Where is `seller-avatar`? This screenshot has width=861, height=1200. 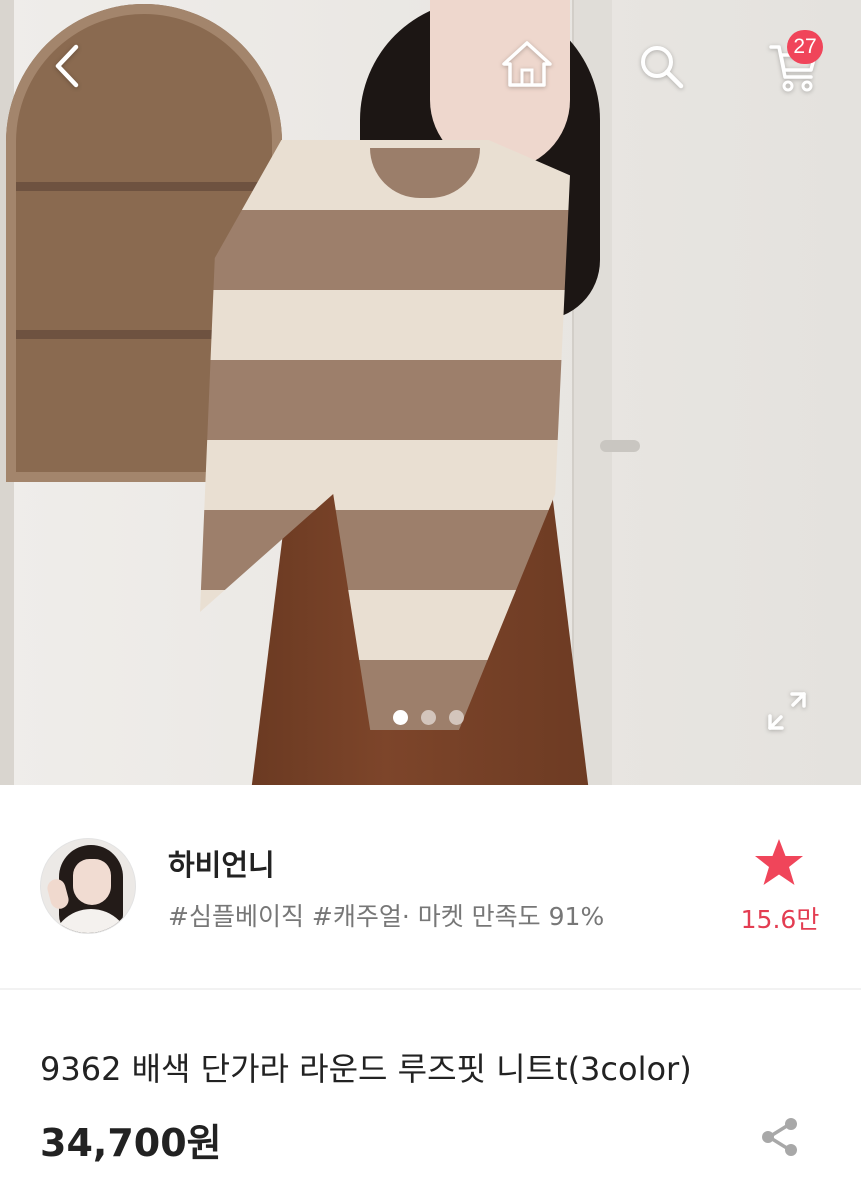 seller-avatar is located at coordinates (88, 886).